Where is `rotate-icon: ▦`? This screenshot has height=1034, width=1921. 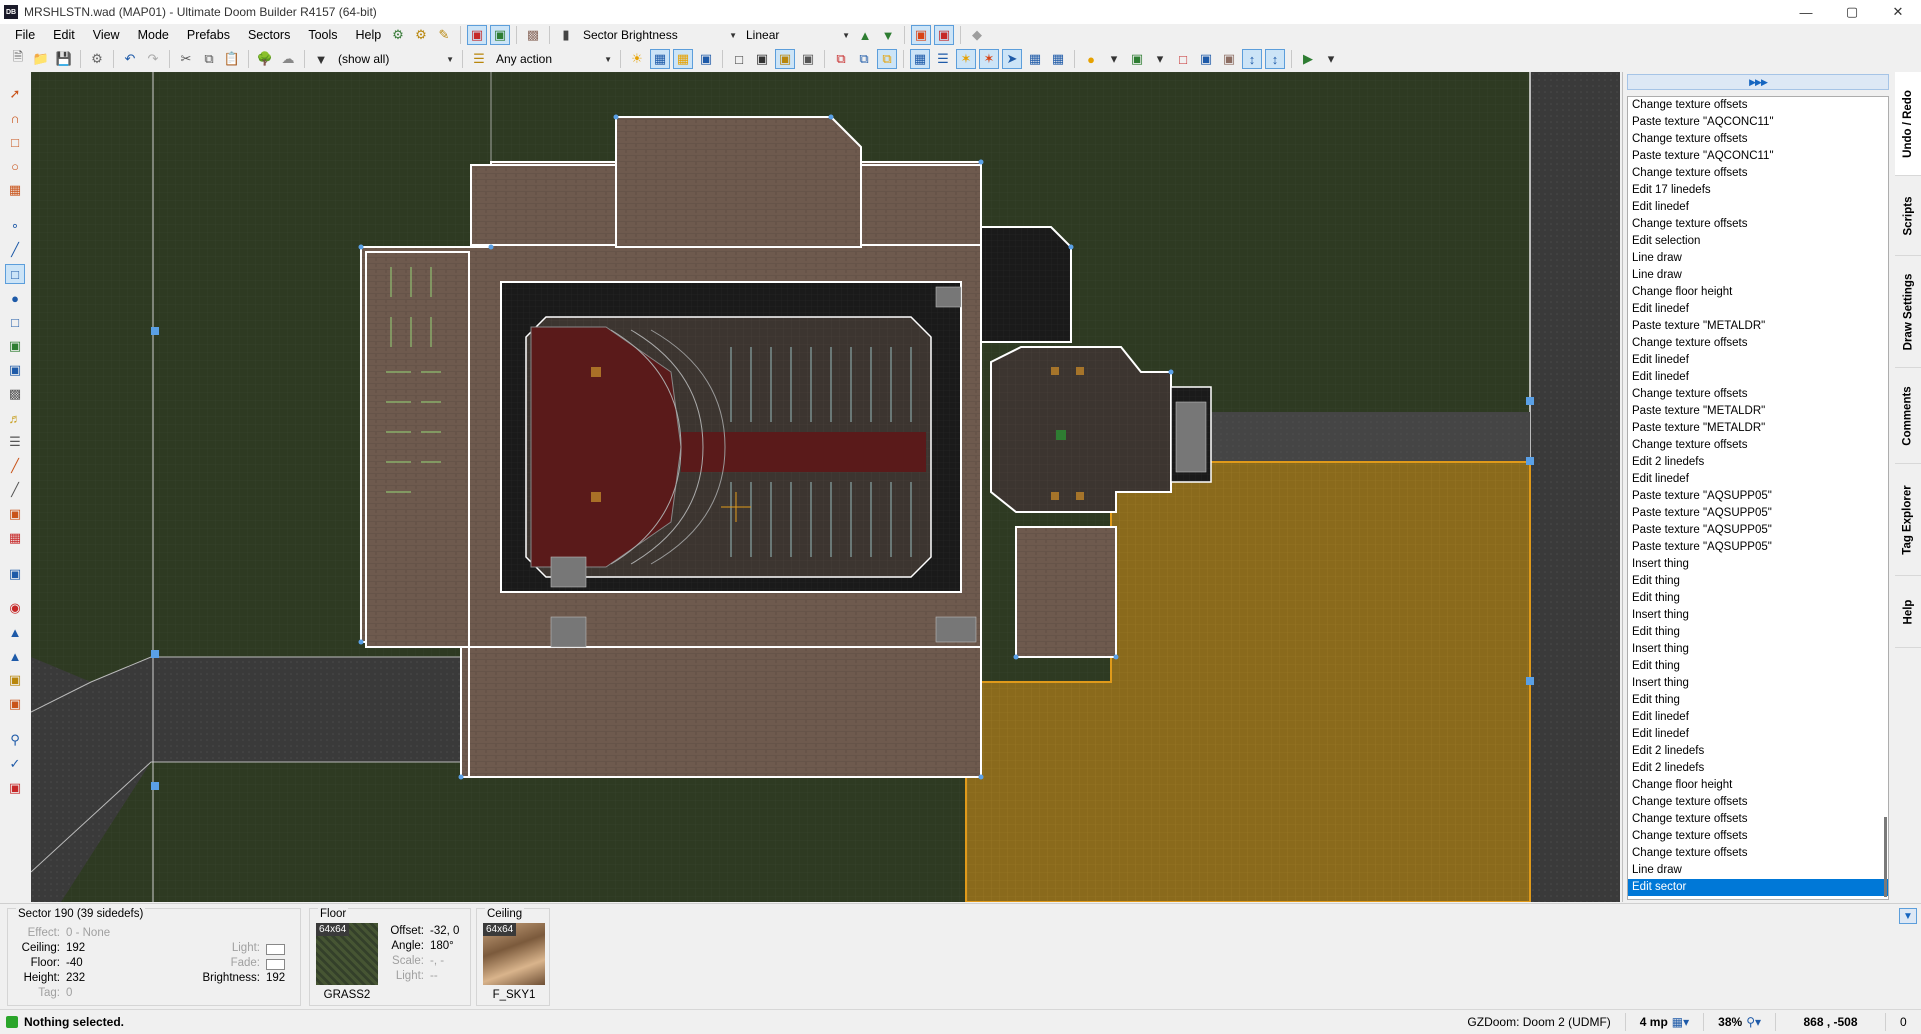
rotate-icon: ▦ is located at coordinates (1035, 59).